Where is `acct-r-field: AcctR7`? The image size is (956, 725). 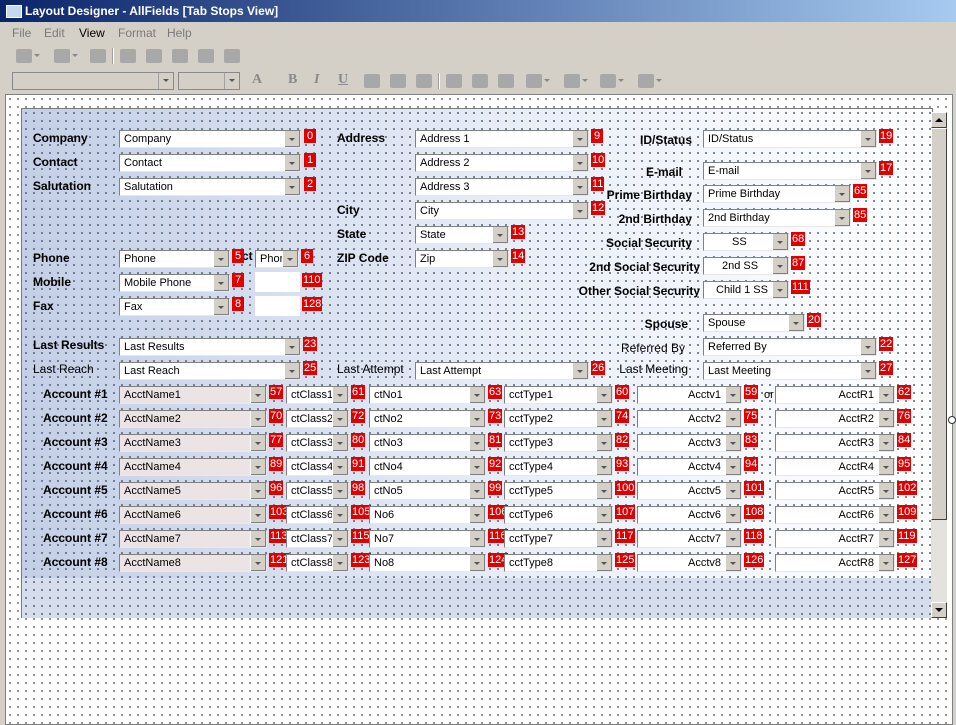
acct-r-field: AcctR7 is located at coordinates (835, 539).